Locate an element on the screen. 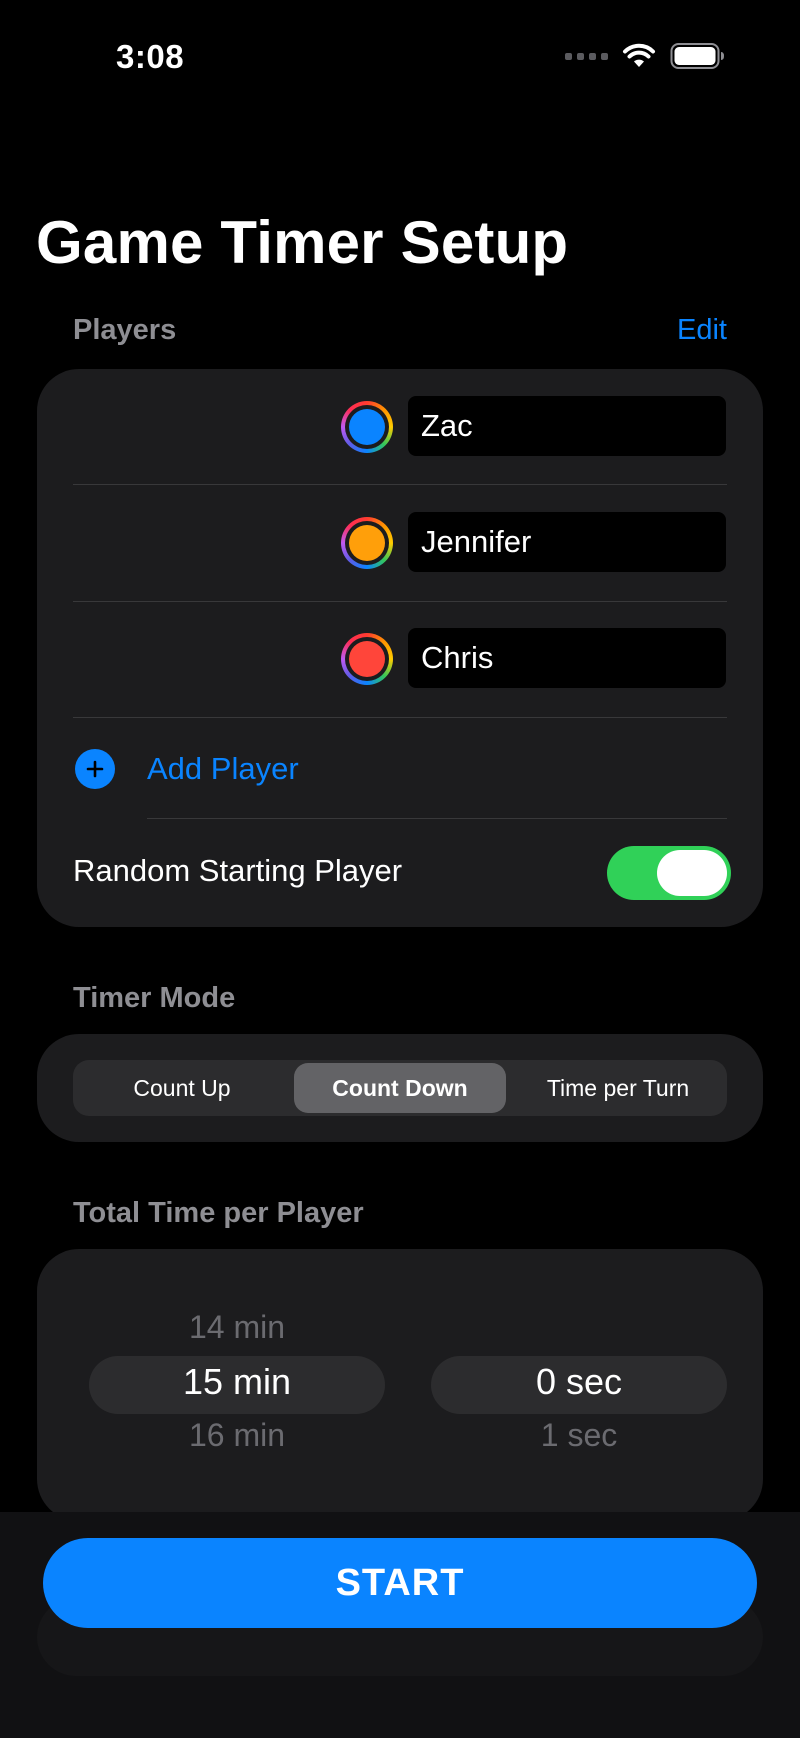 The image size is (800, 1738). start-button: START is located at coordinates (400, 1583).